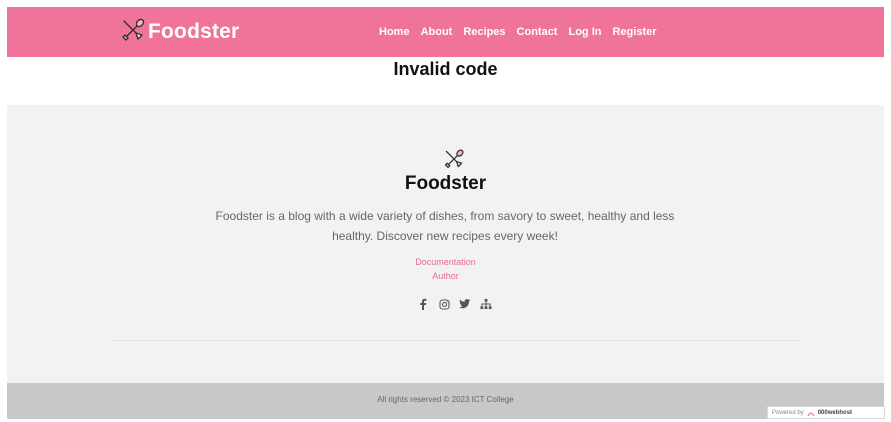 This screenshot has height=422, width=891. Describe the element at coordinates (484, 32) in the screenshot. I see `nav-recipes: Recipes` at that location.